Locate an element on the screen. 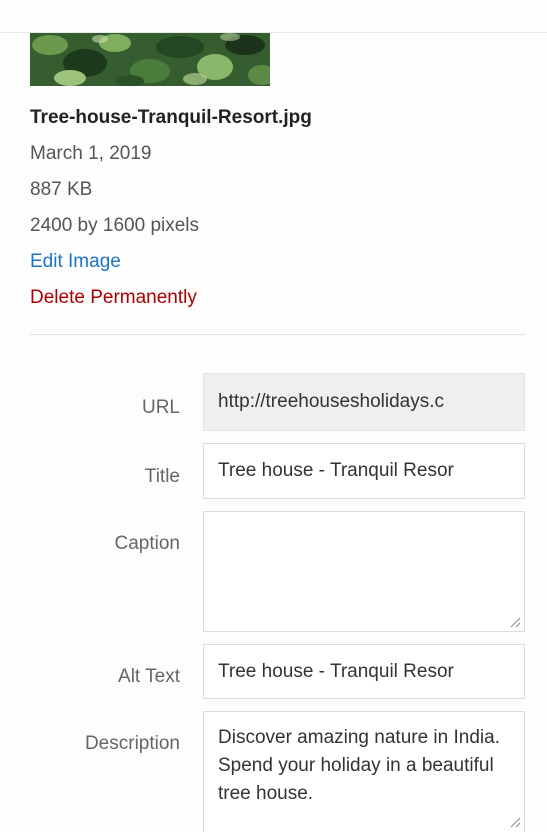  url-field is located at coordinates (364, 402).